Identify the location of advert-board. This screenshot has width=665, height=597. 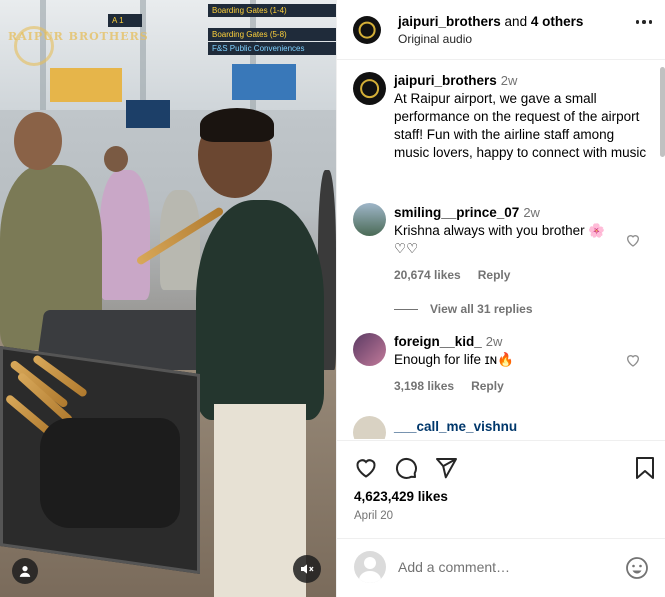
(86, 85).